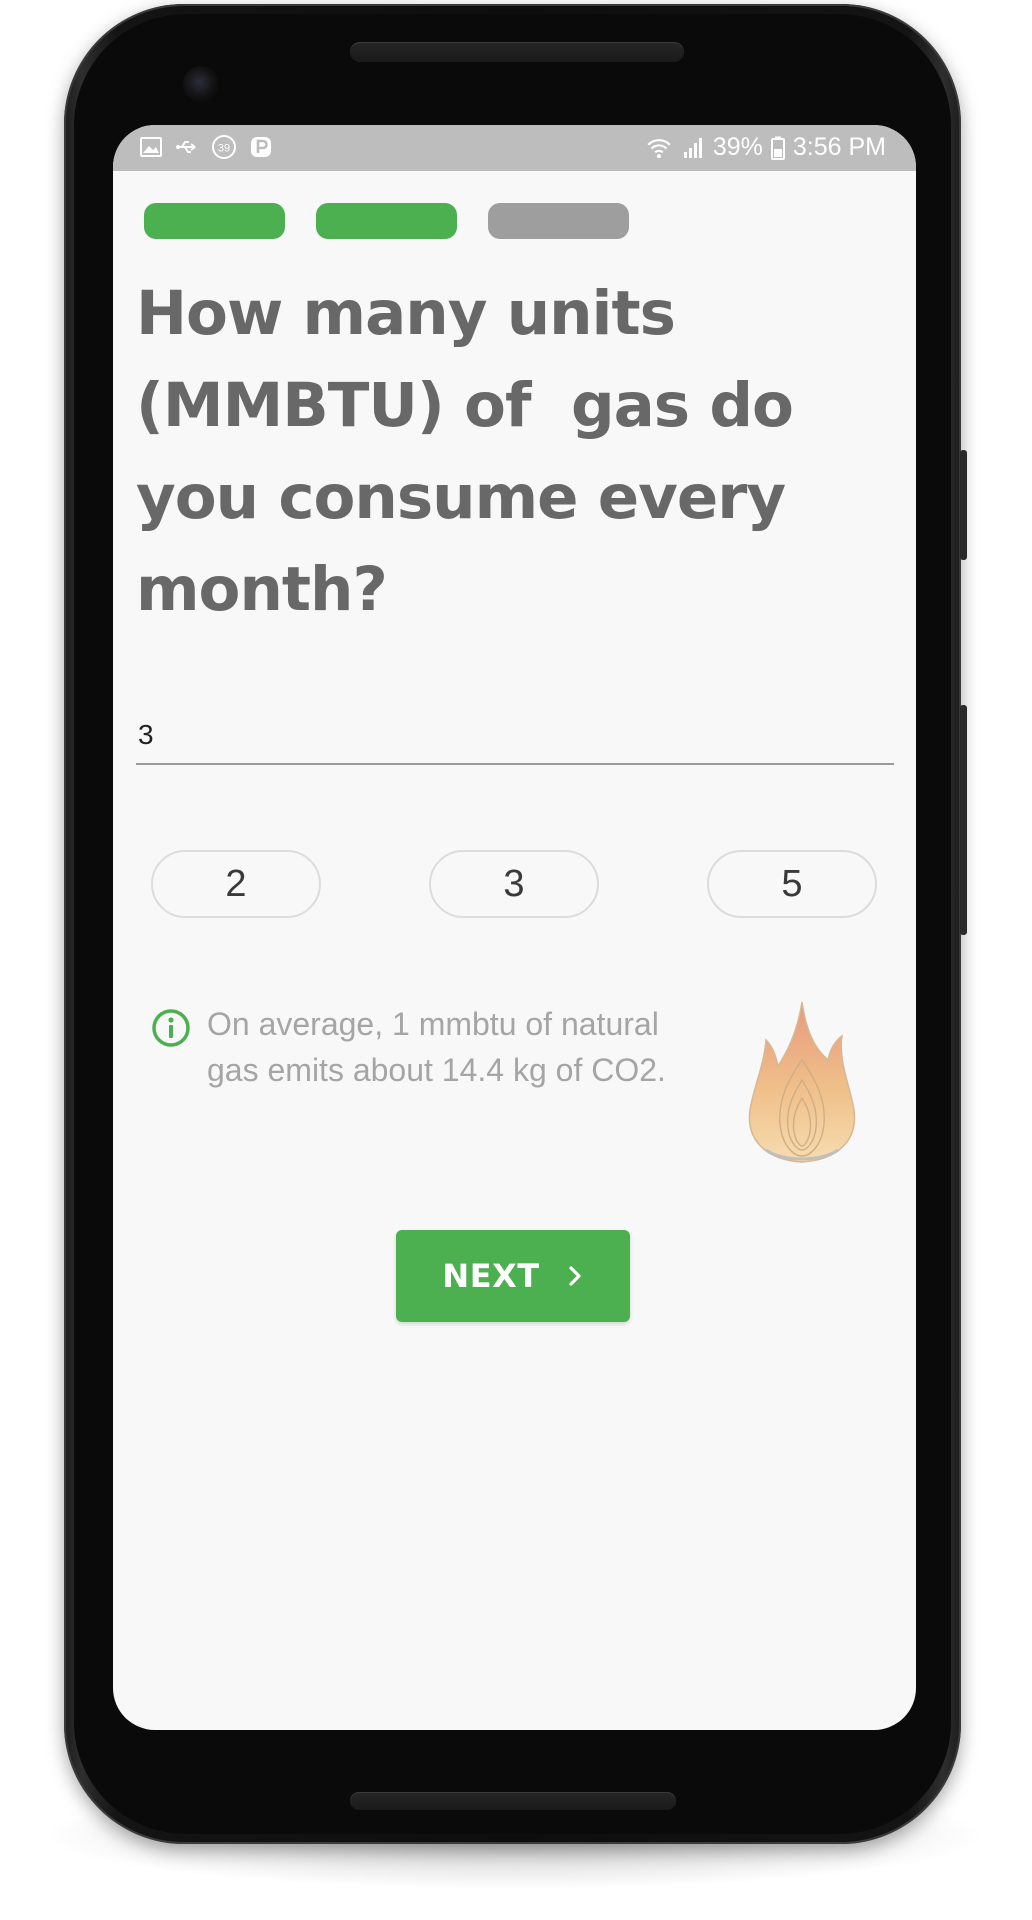  I want to click on badge-number: 39, so click(224, 149).